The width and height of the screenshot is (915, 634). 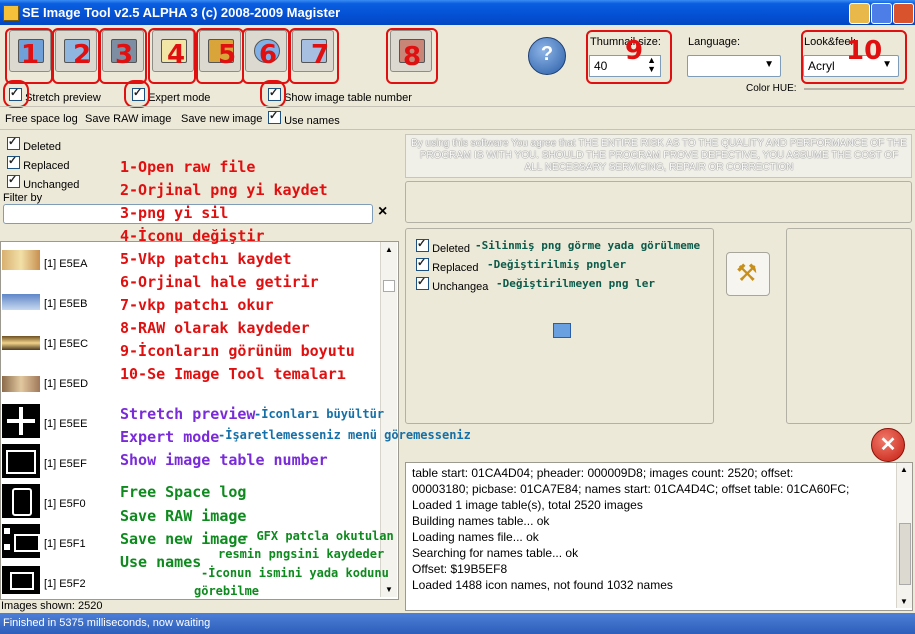 I want to click on log-scrollbar: ▲ ▼, so click(x=904, y=535).